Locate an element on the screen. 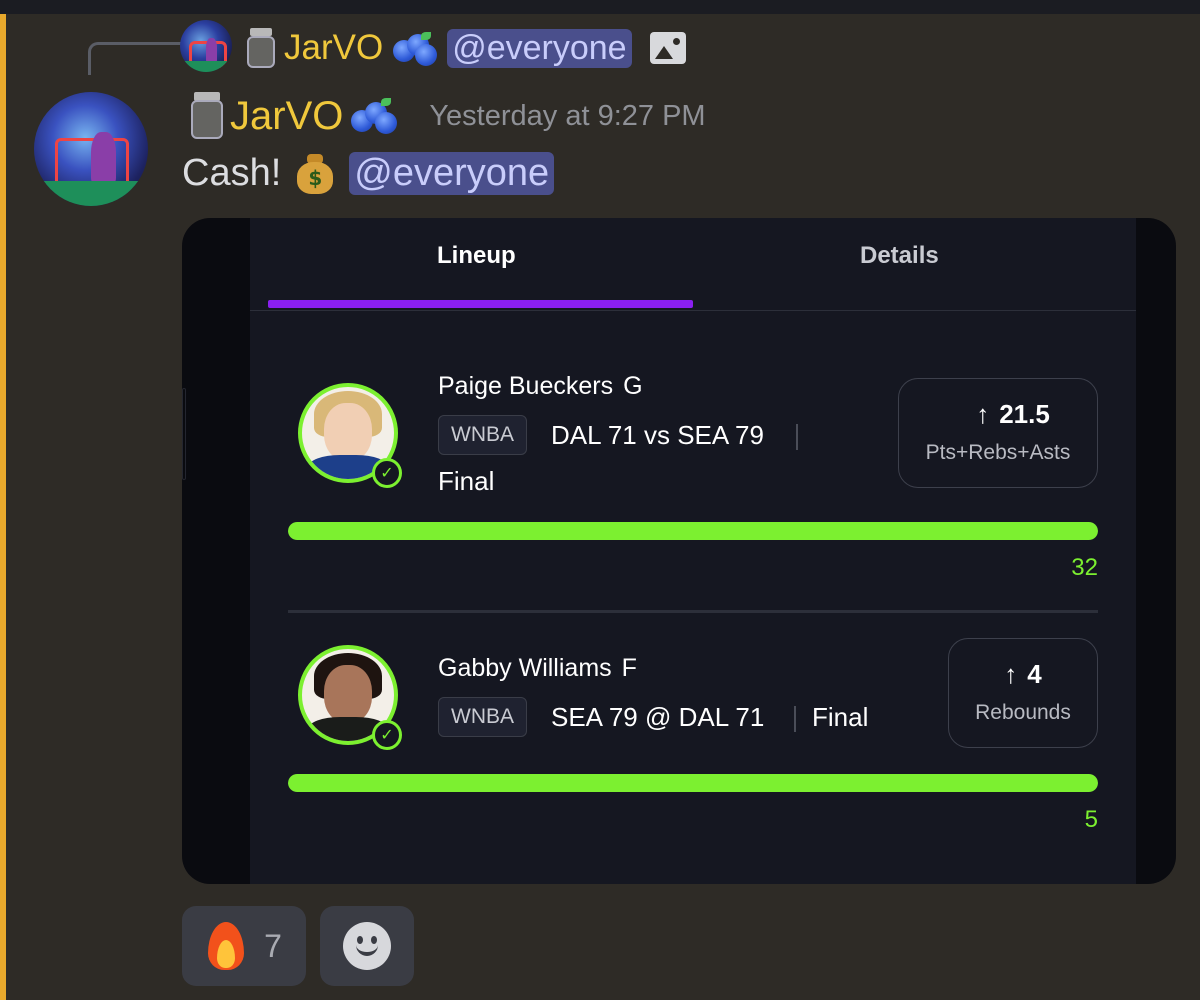 This screenshot has height=1000, width=1200. fire-icon is located at coordinates (226, 946).